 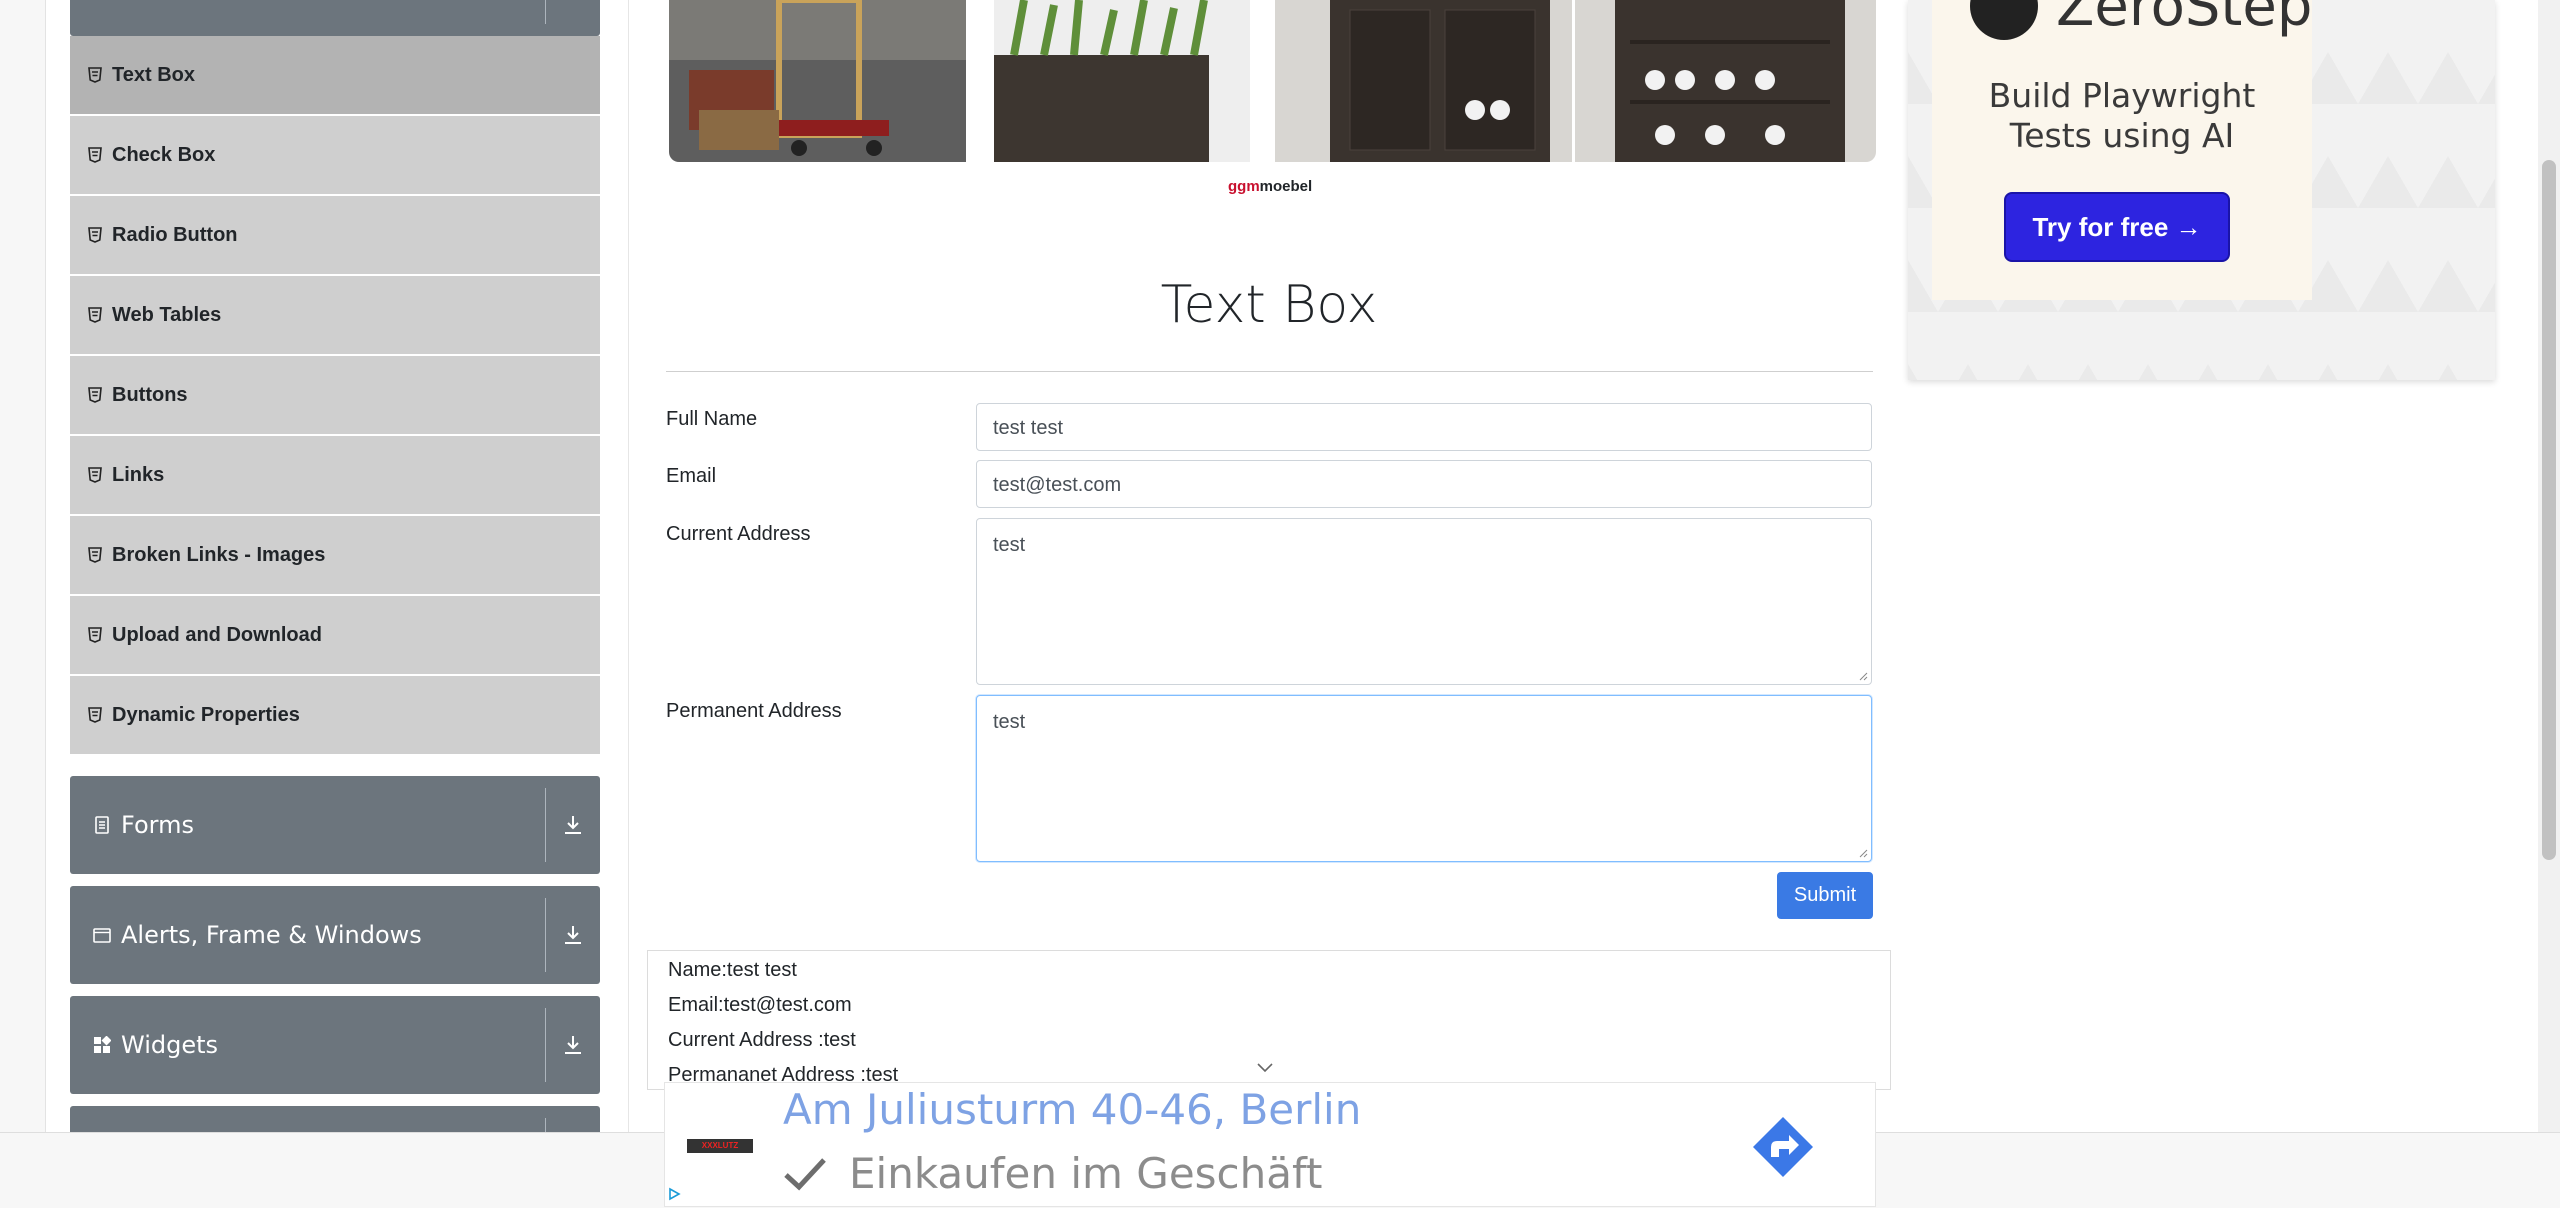 I want to click on brand-red-text: ggm, so click(x=1244, y=186).